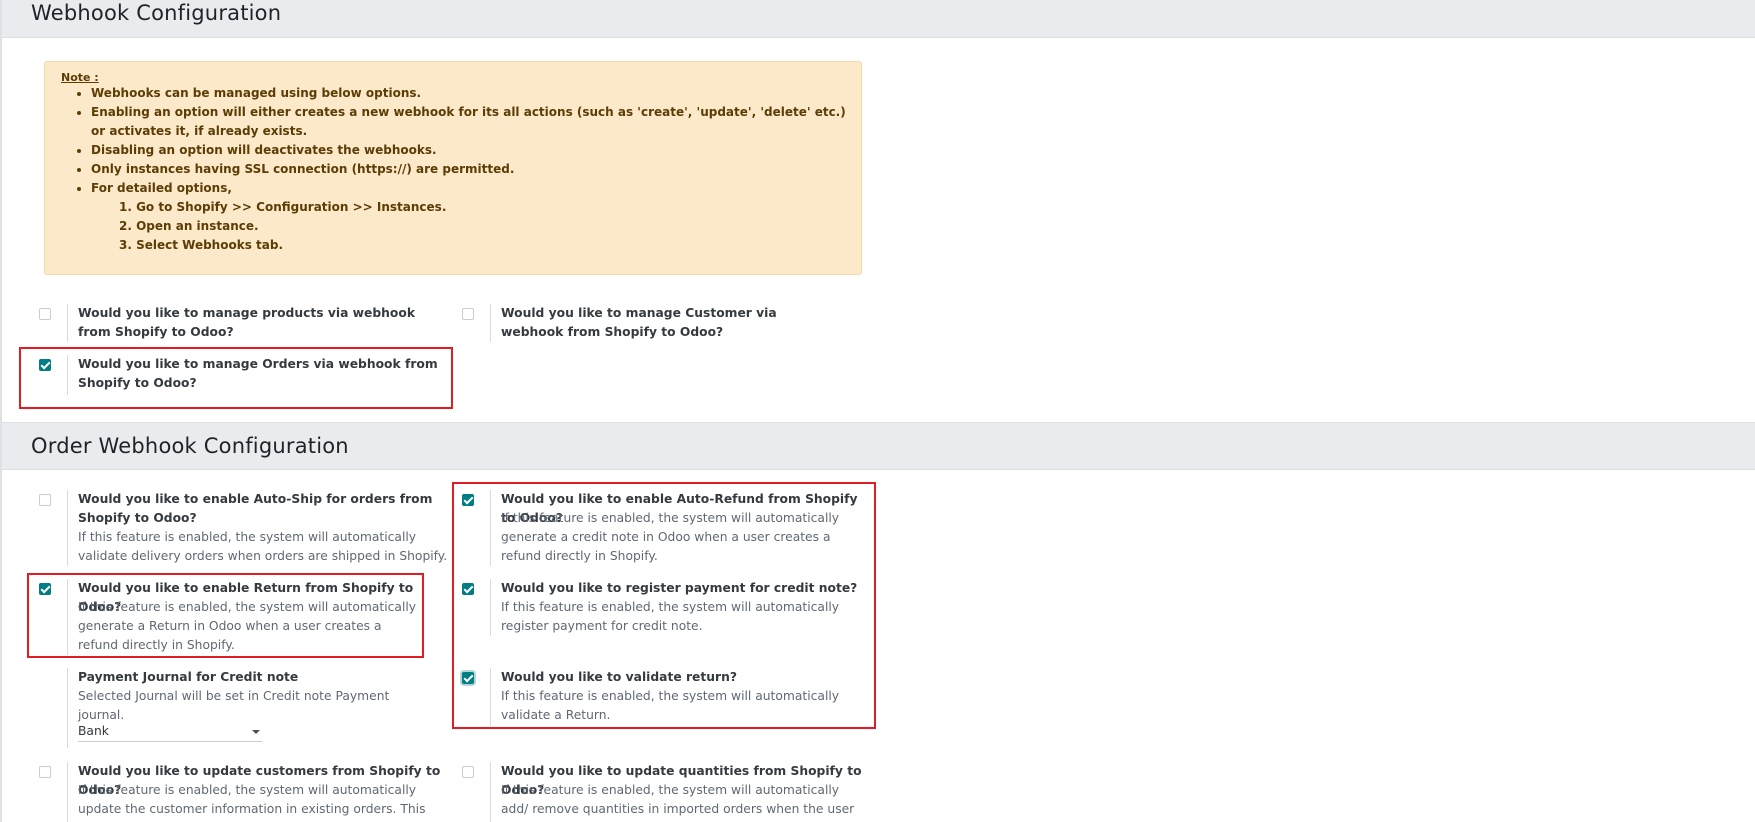  I want to click on update-quantities-checkbox, so click(468, 772).